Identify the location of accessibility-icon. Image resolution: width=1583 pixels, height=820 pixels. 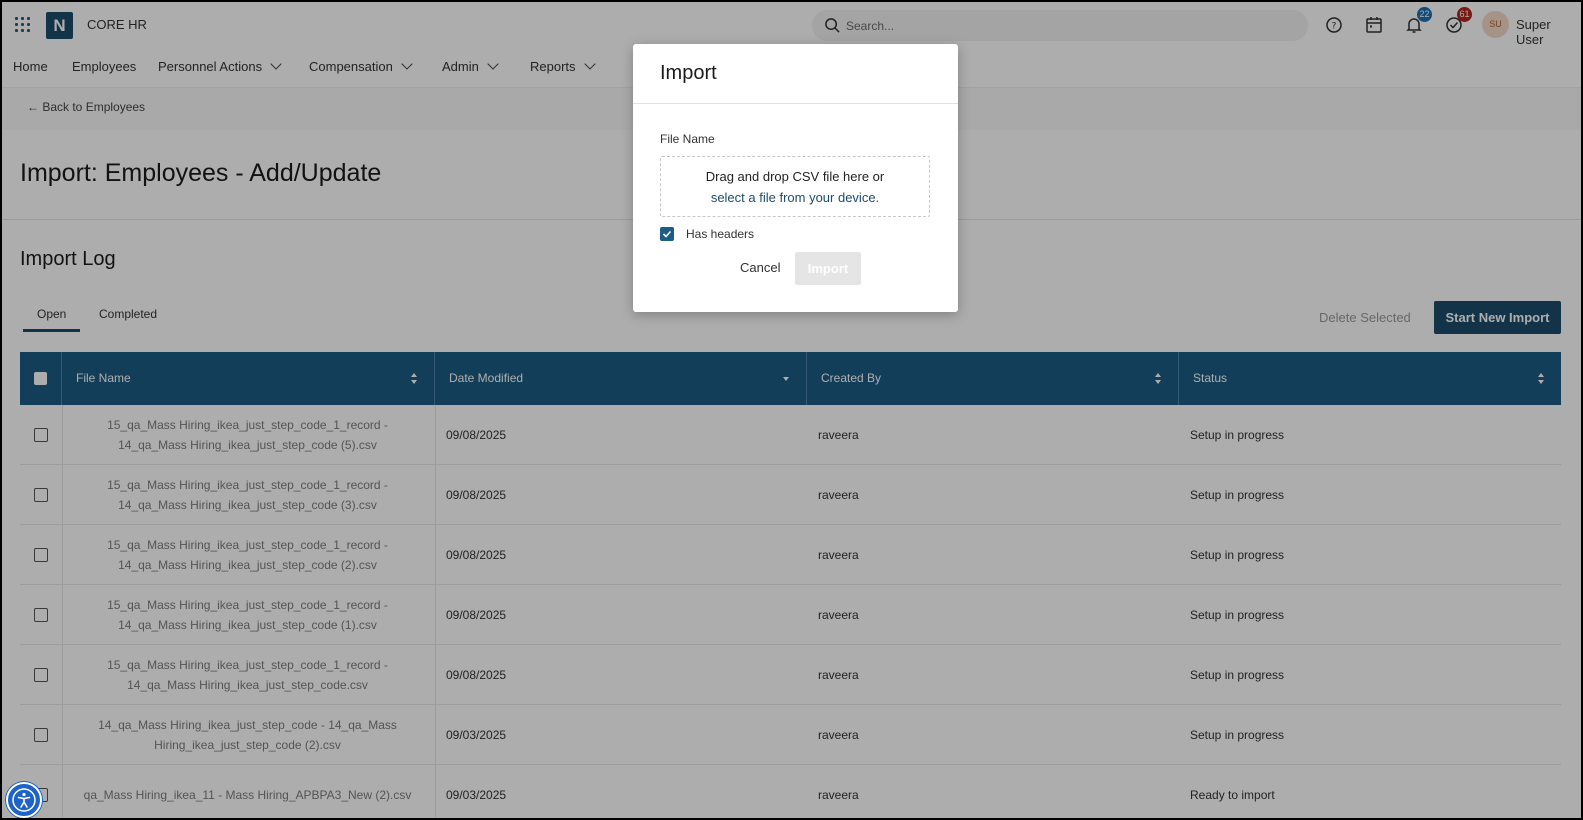
(24, 800).